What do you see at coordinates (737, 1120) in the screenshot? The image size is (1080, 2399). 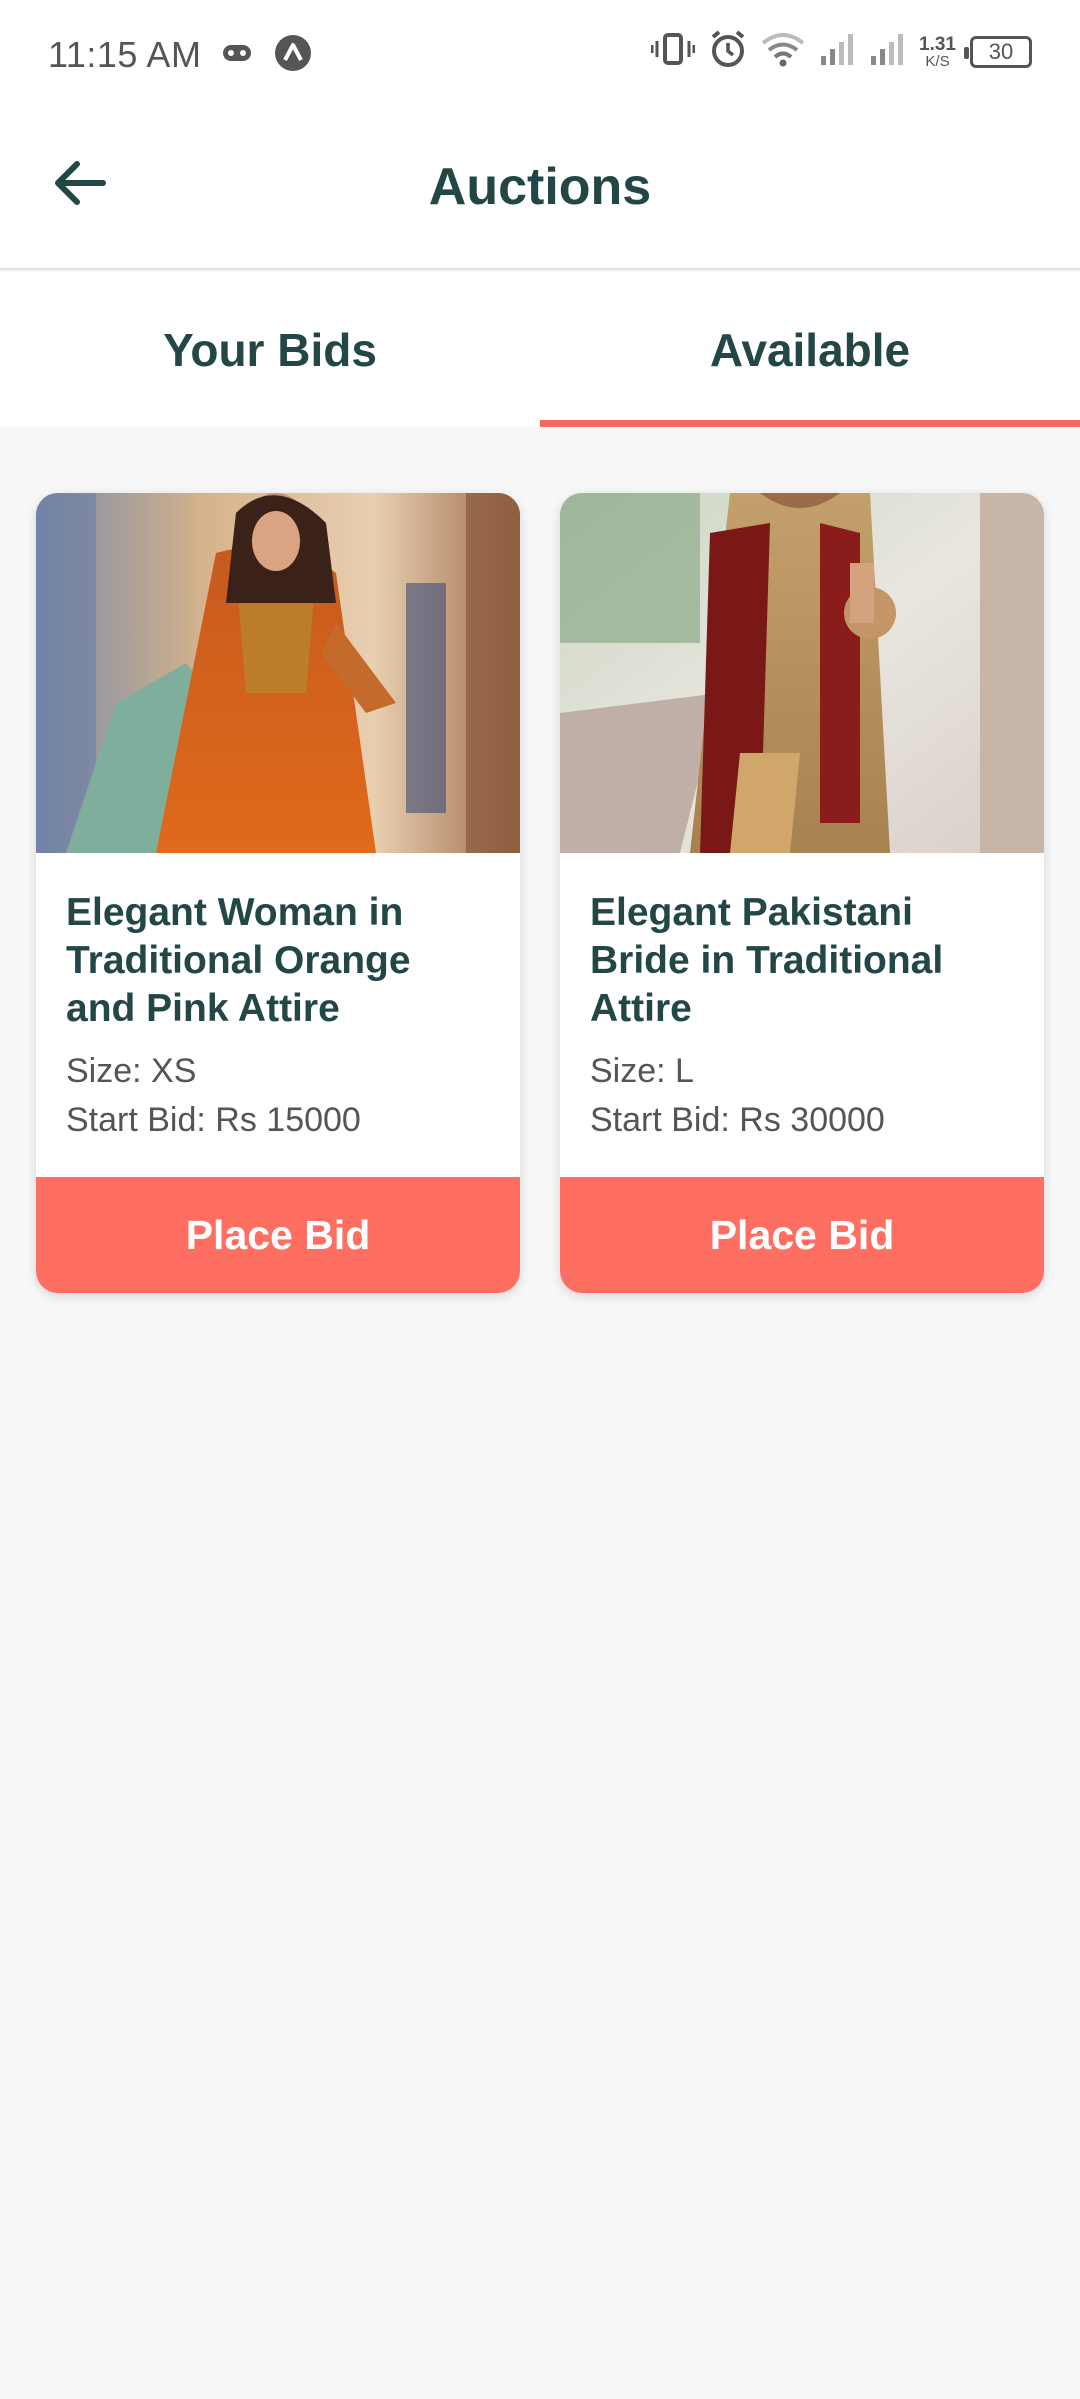 I see `start-bid: Start Bid: Rs 30000` at bounding box center [737, 1120].